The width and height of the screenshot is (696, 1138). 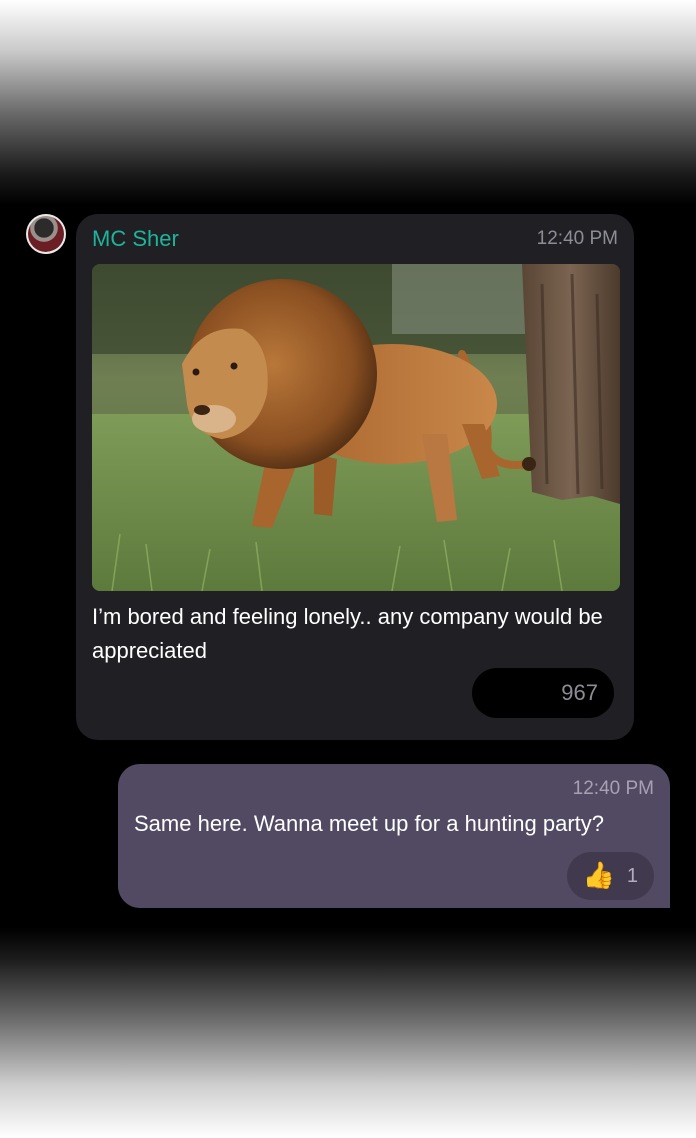 I want to click on reactions-bar: 😂 😔 967, so click(x=542, y=693).